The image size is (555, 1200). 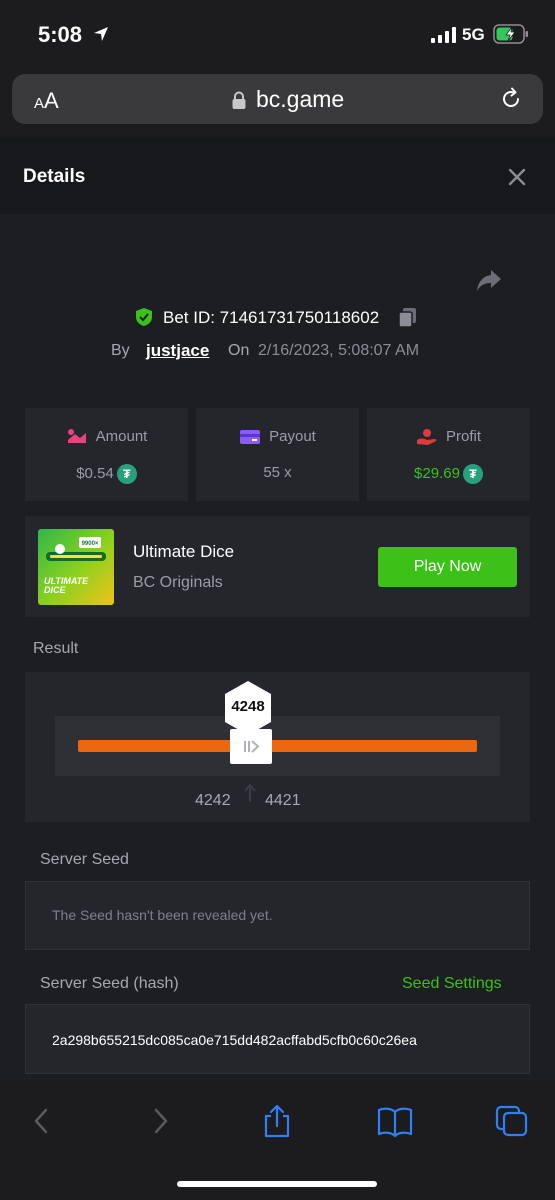 I want to click on amount-label: Amount, so click(x=121, y=436).